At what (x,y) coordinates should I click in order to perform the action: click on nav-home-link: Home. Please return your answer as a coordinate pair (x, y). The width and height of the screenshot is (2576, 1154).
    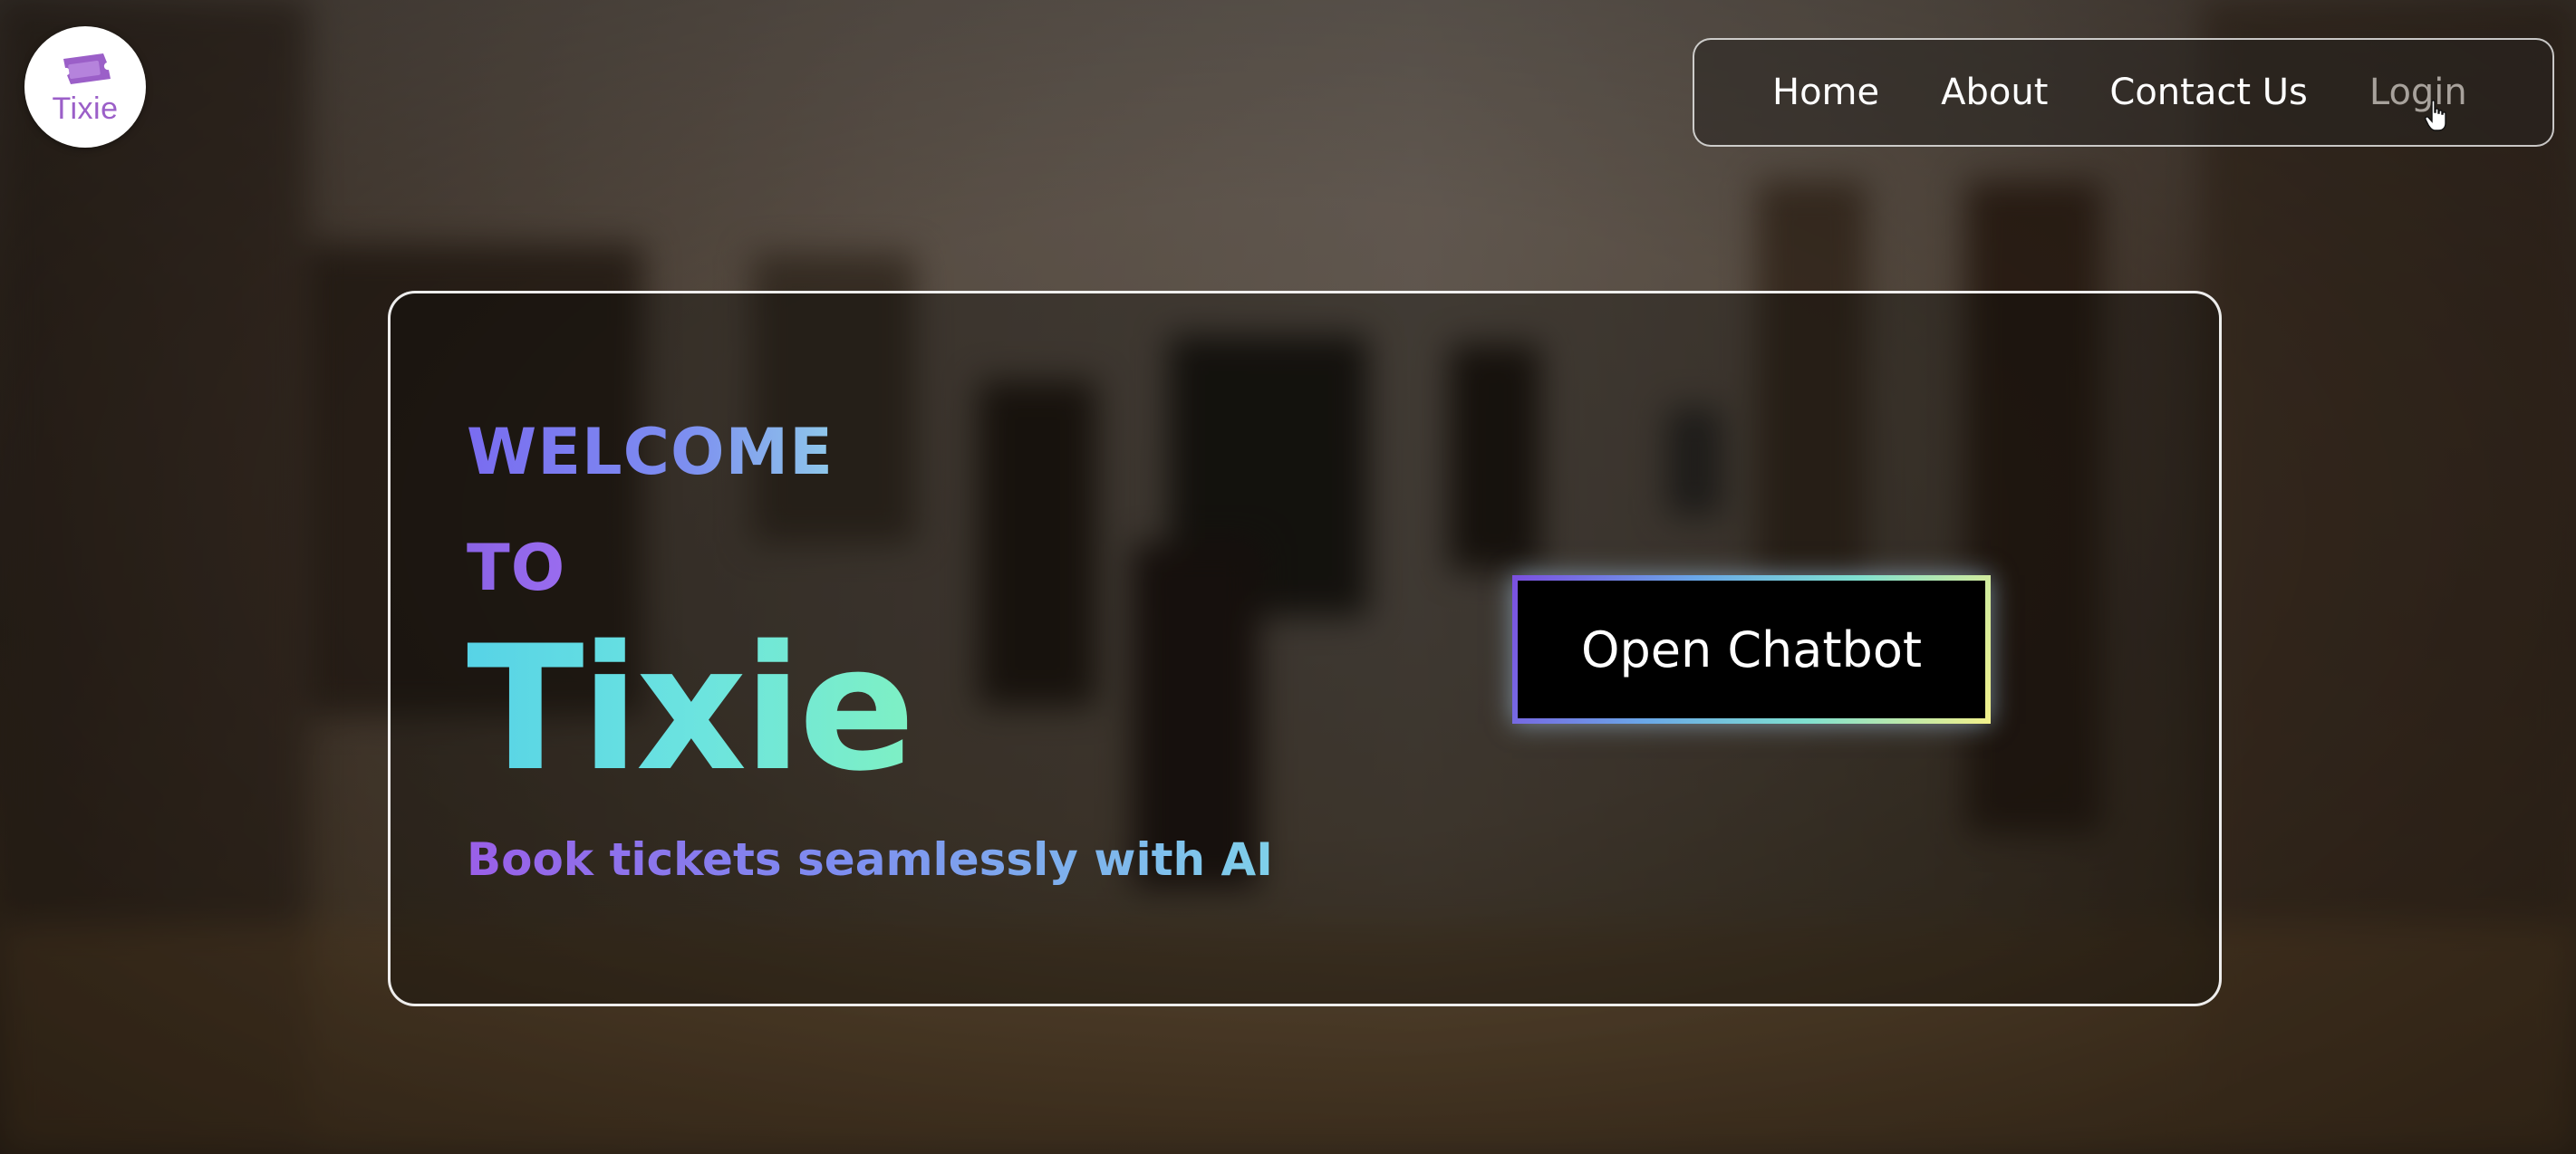
    Looking at the image, I should click on (1825, 92).